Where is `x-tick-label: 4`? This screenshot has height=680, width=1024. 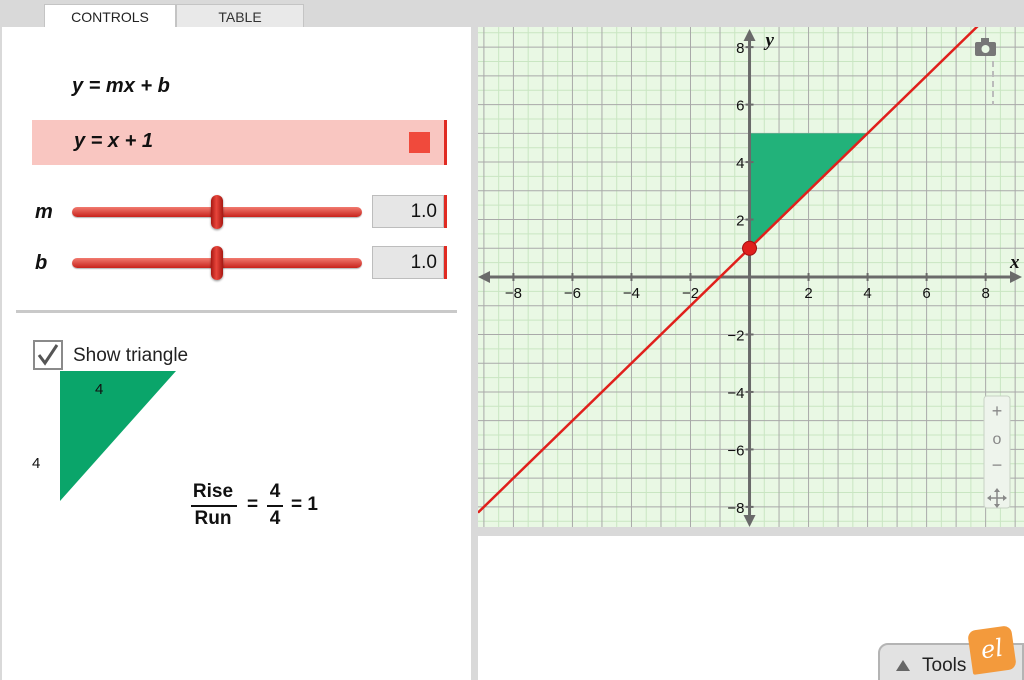 x-tick-label: 4 is located at coordinates (867, 293).